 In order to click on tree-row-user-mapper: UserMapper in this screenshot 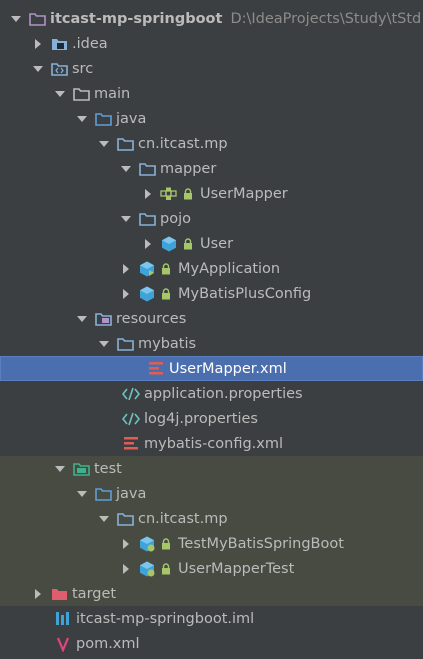, I will do `click(211, 193)`.